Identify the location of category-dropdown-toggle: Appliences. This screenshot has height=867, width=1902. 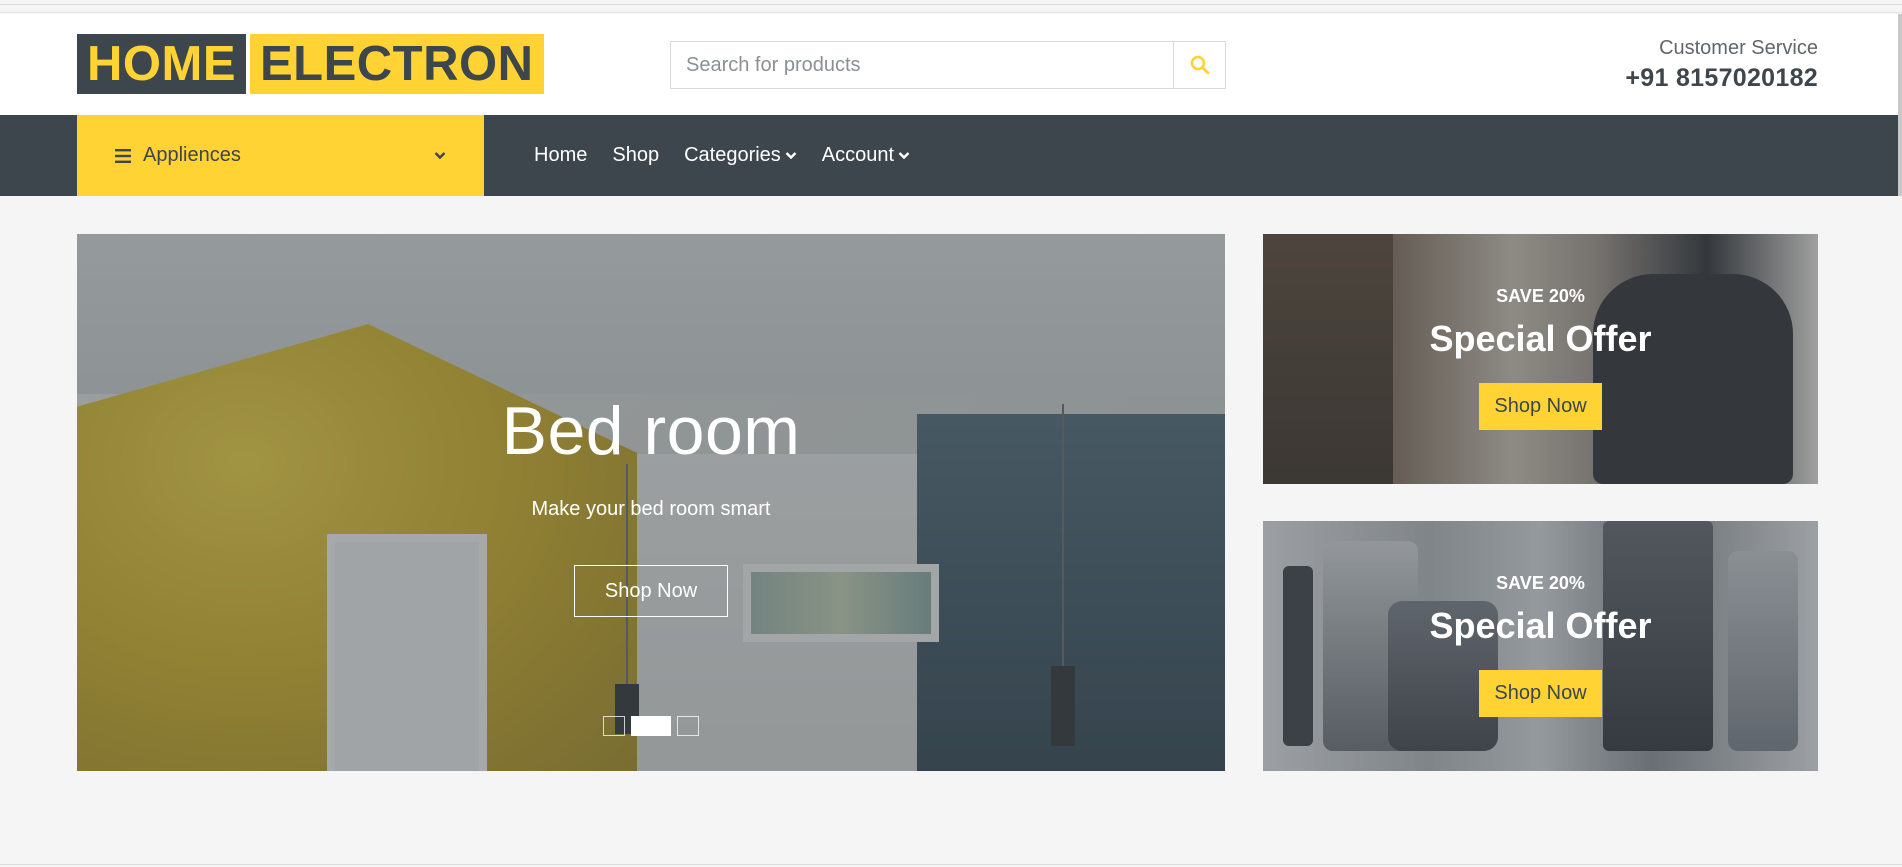
(280, 155).